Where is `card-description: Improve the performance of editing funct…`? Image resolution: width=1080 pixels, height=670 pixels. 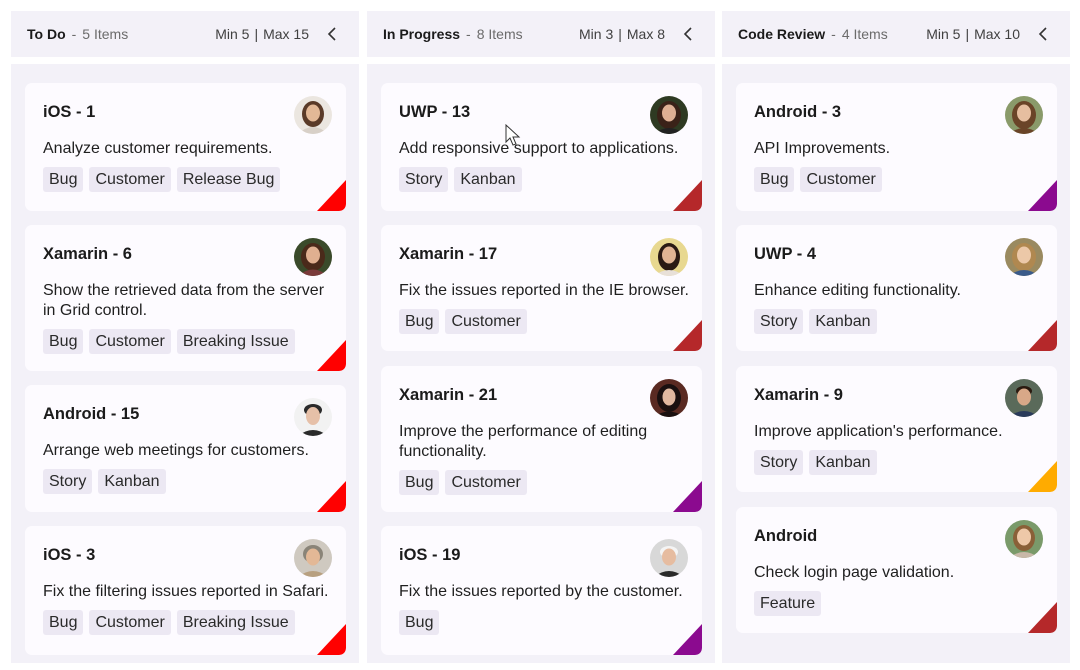 card-description: Improve the performance of editing funct… is located at coordinates (523, 441).